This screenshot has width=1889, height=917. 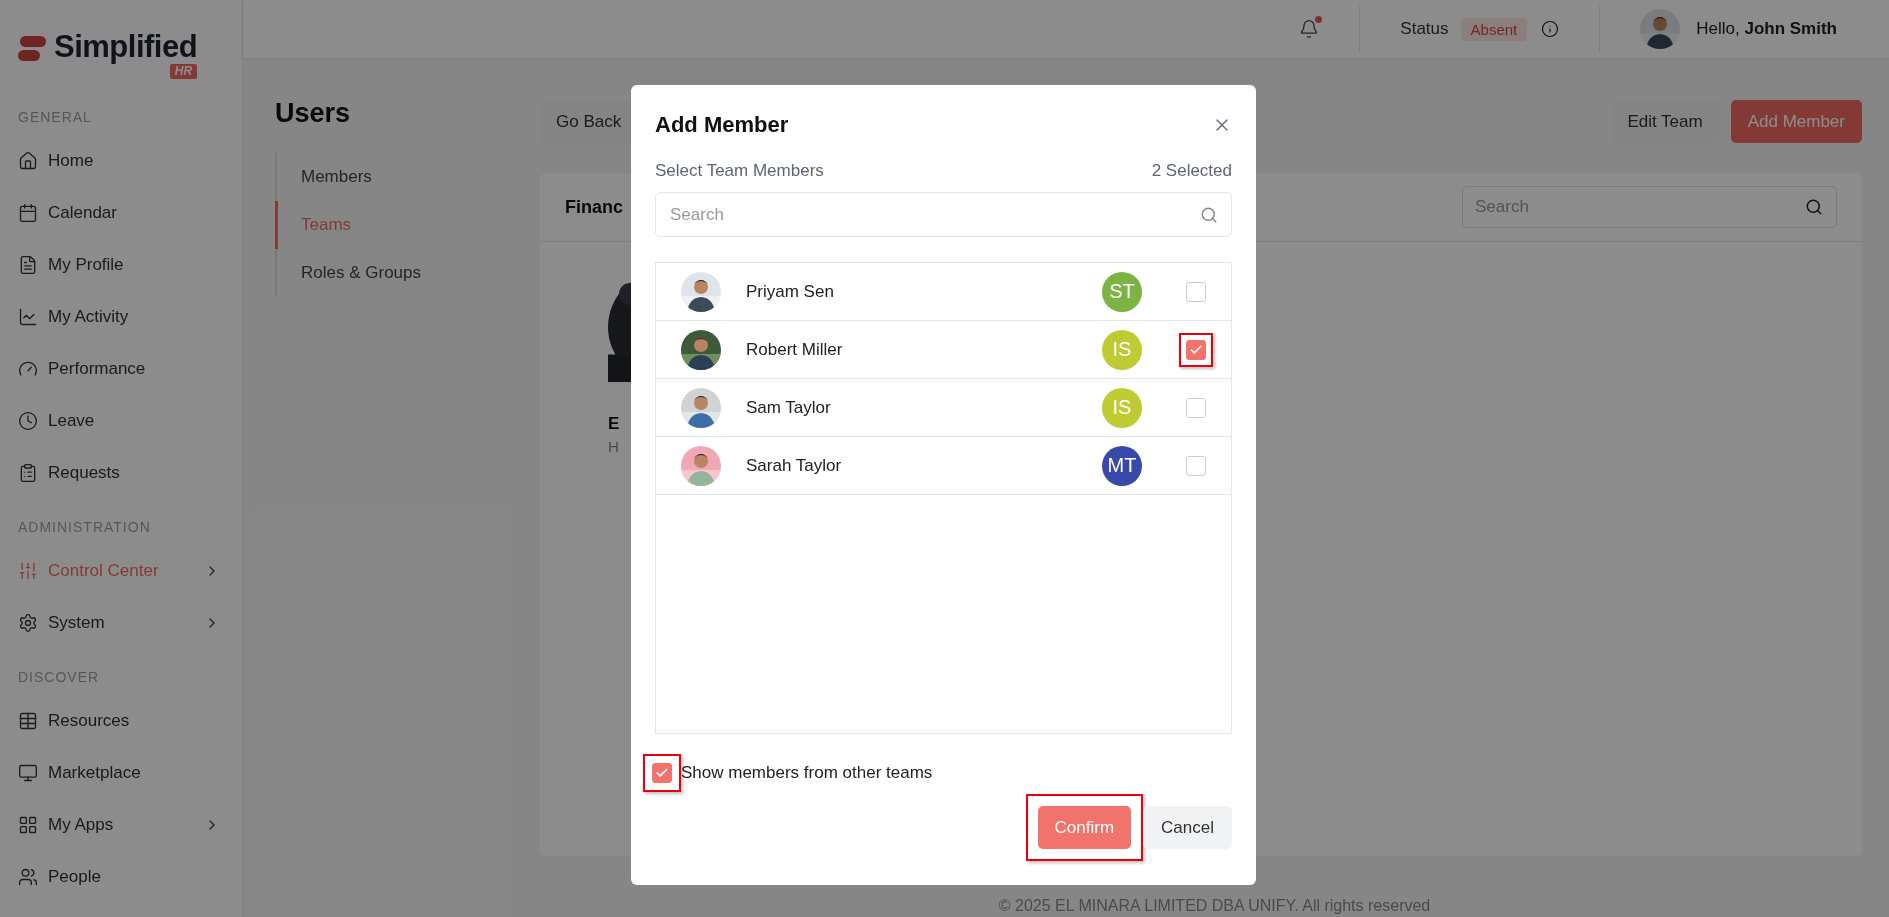 What do you see at coordinates (130, 161) in the screenshot?
I see `sidebar-item: Home` at bounding box center [130, 161].